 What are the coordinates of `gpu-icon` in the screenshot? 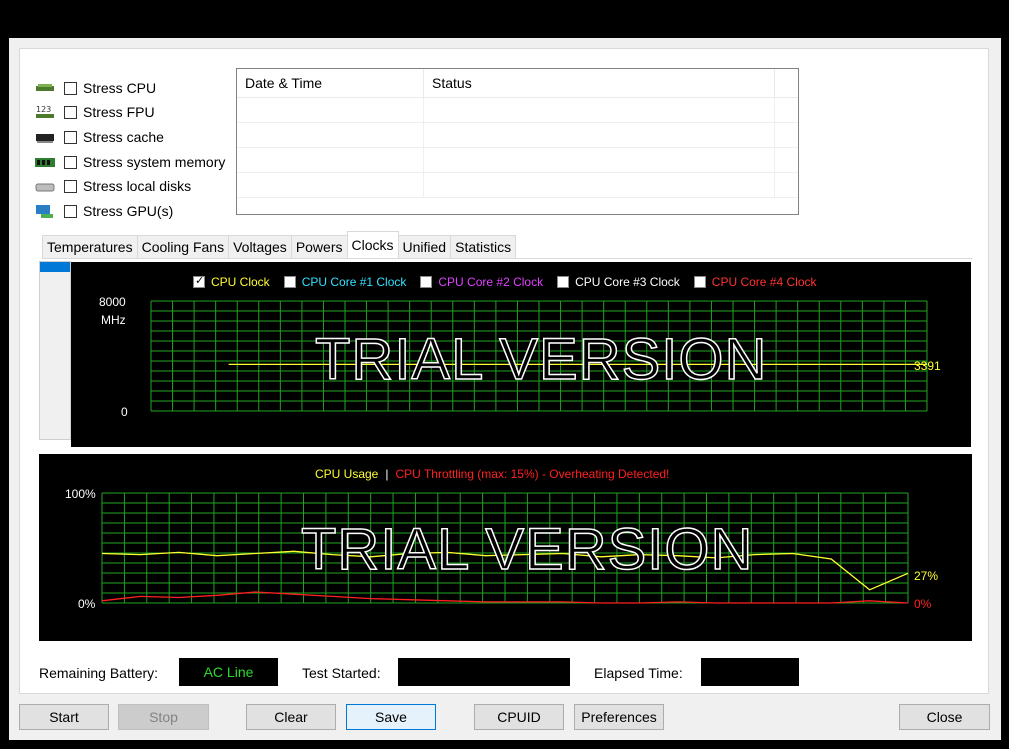 It's located at (45, 211).